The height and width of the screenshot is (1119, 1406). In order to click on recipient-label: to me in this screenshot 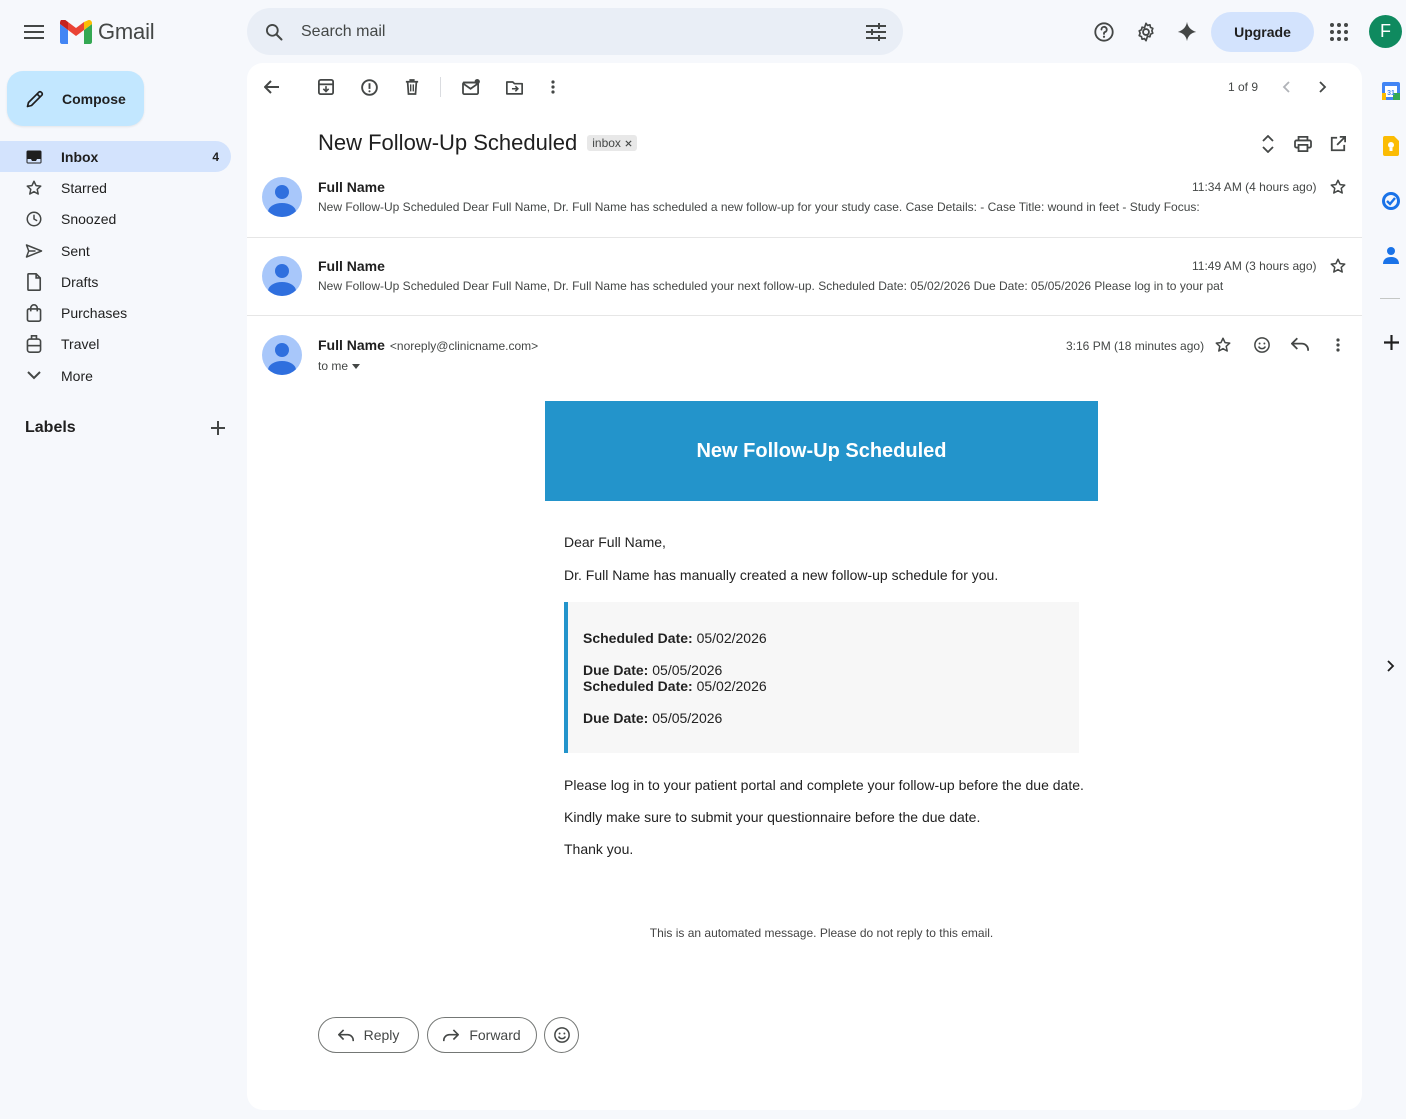, I will do `click(333, 366)`.